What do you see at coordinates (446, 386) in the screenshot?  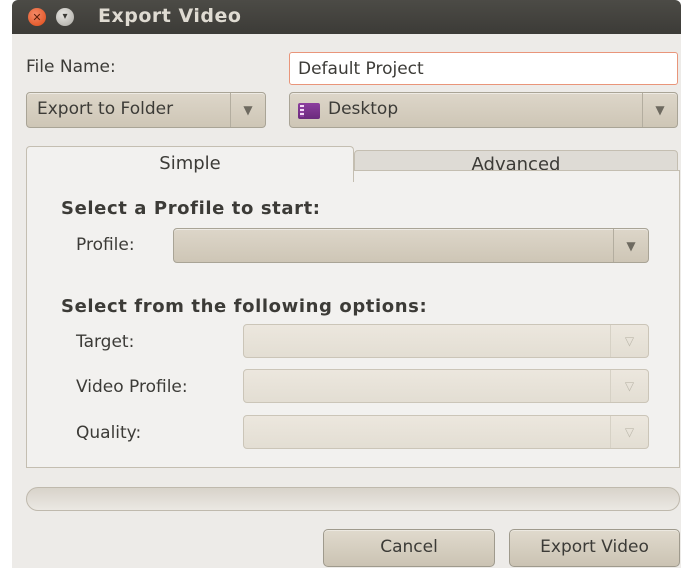 I see `video-profile-dropdown: ▽` at bounding box center [446, 386].